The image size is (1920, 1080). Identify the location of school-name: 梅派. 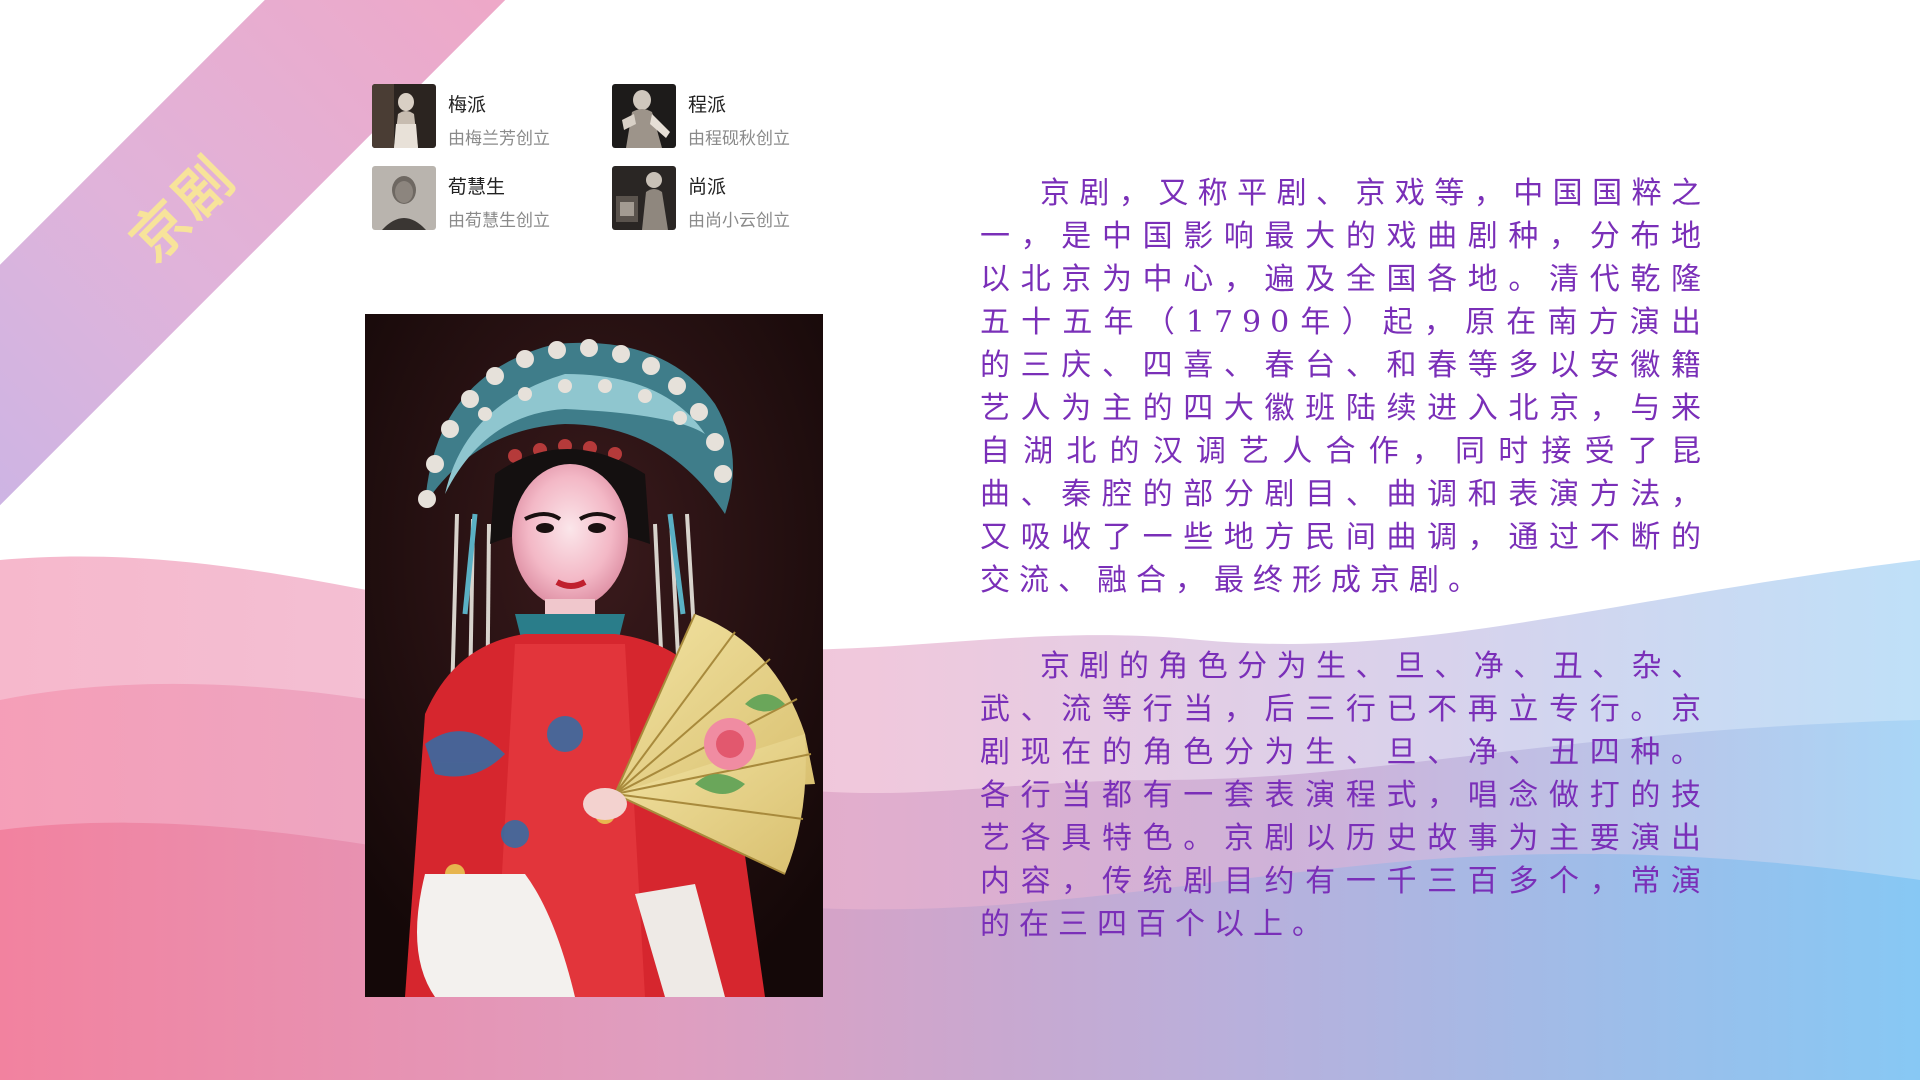
(467, 105).